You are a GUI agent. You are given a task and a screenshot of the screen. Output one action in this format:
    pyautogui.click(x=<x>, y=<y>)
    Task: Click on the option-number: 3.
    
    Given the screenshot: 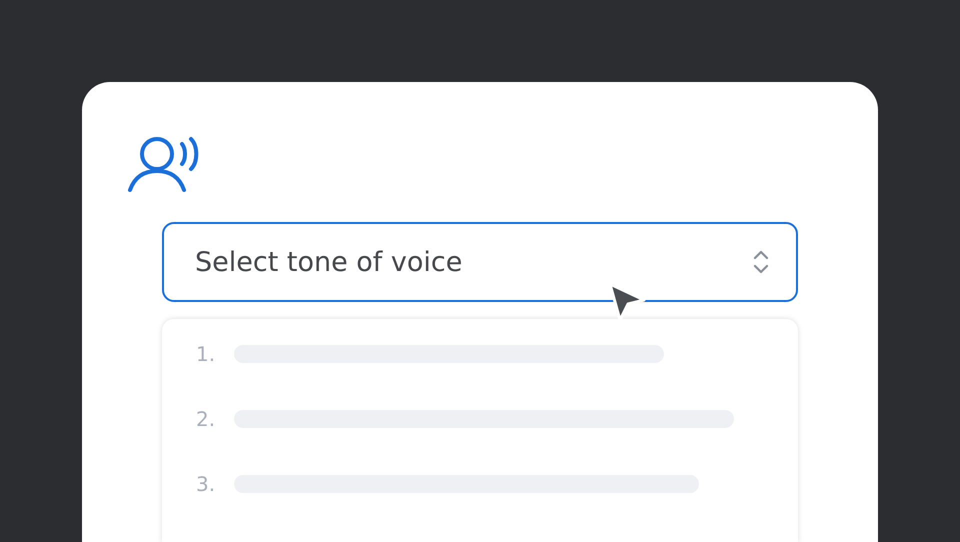 What is the action you would take?
    pyautogui.click(x=206, y=484)
    